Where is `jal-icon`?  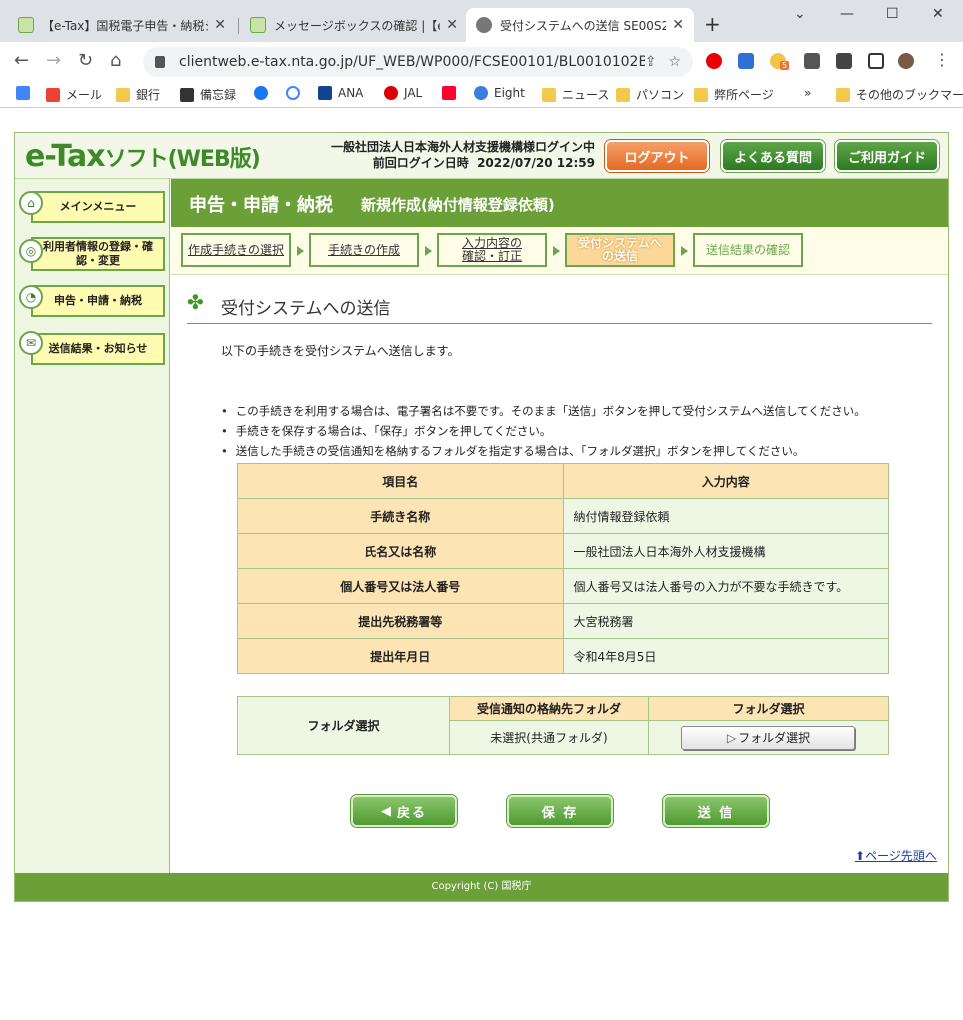
jal-icon is located at coordinates (391, 93).